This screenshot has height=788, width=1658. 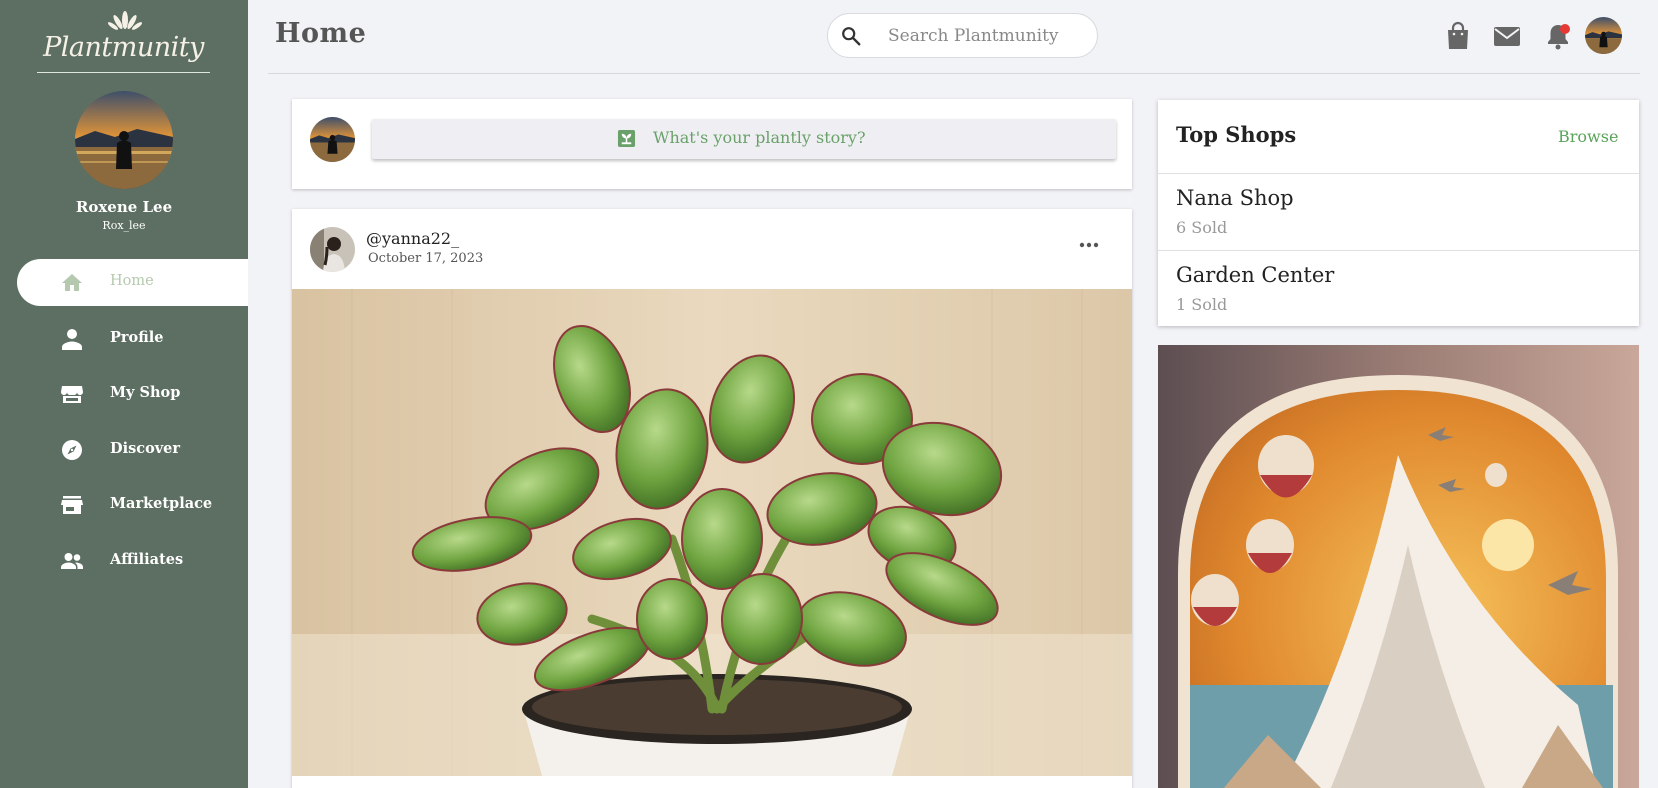 What do you see at coordinates (1202, 304) in the screenshot?
I see `shop-sold-count: 1 Sold` at bounding box center [1202, 304].